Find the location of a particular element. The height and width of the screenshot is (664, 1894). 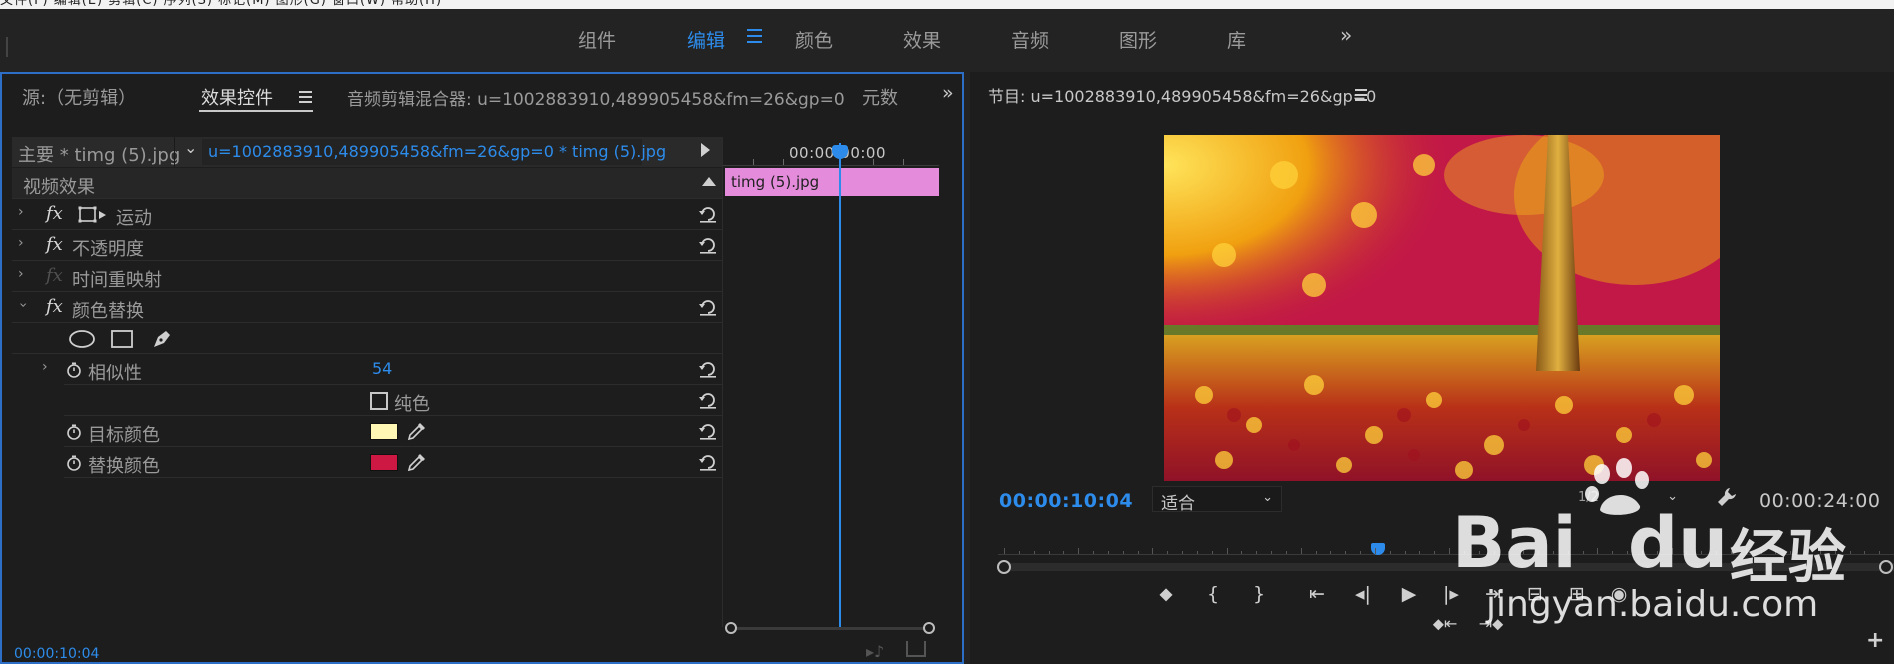

scrollbar-right-handle is located at coordinates (929, 628).